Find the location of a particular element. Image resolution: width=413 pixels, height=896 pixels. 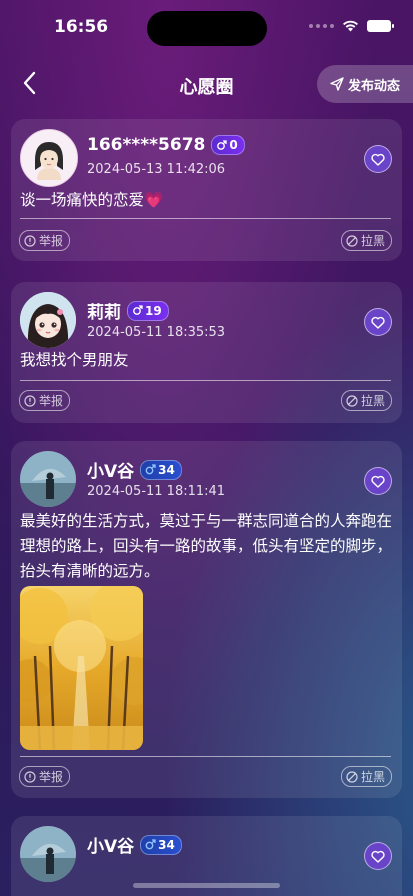

post-date: 2024-05-11 18:11:41 is located at coordinates (156, 491).